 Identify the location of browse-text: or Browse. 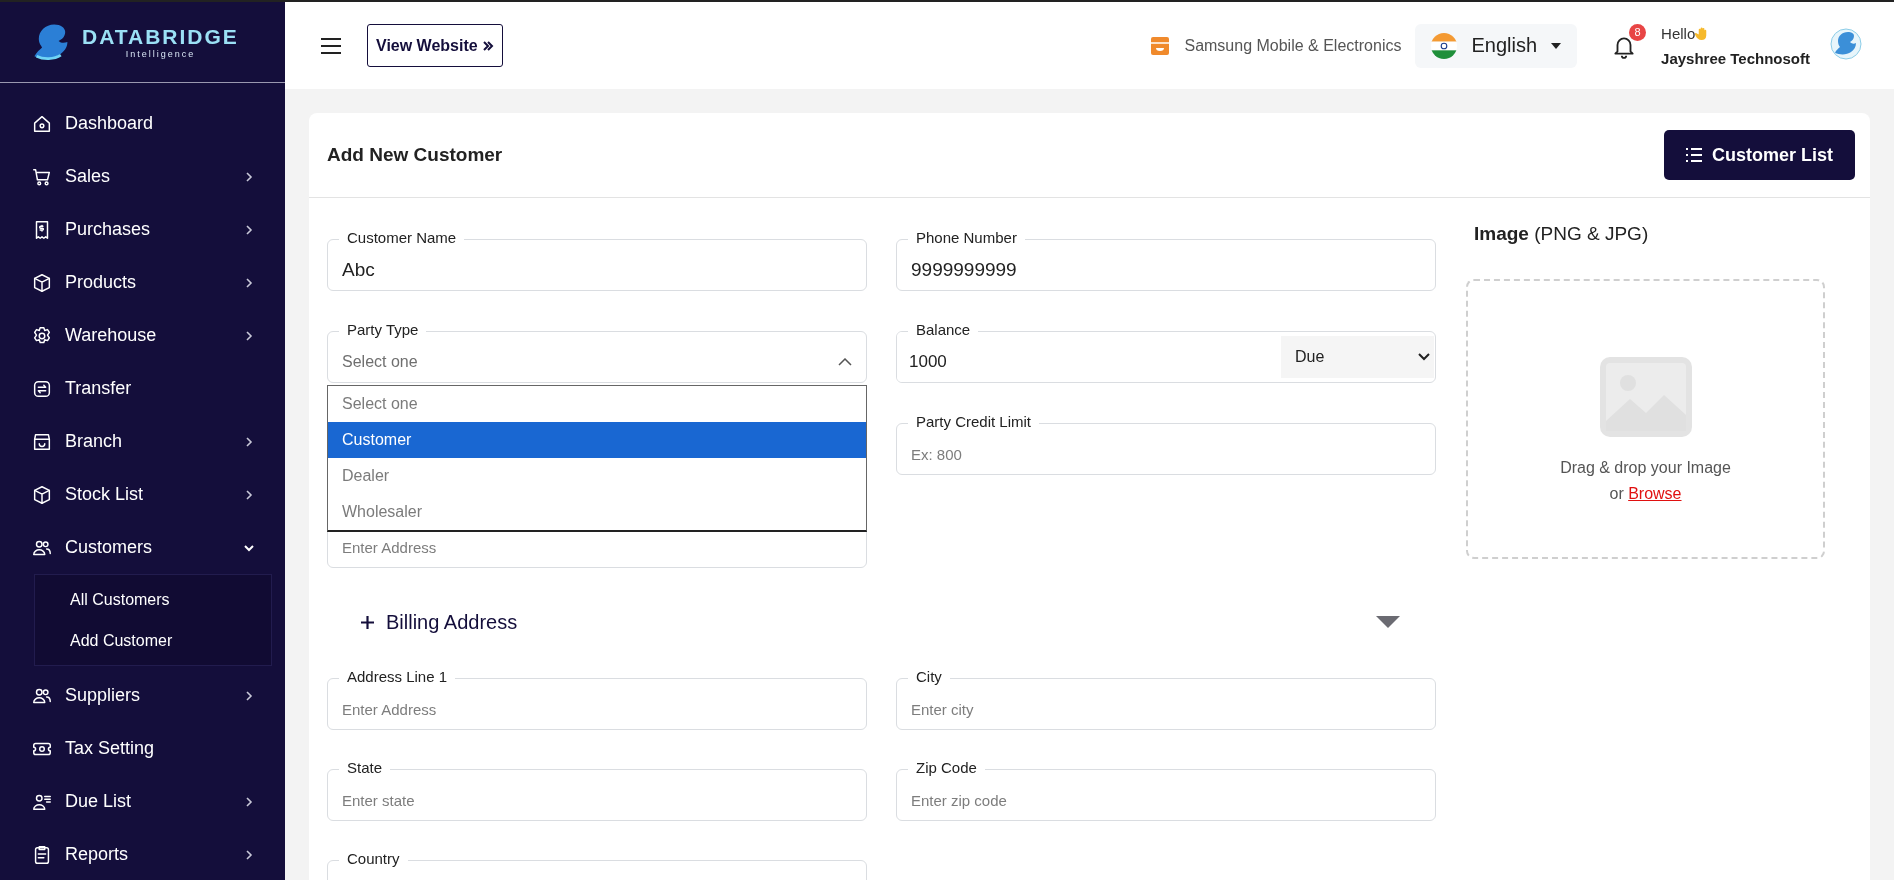
(1645, 494).